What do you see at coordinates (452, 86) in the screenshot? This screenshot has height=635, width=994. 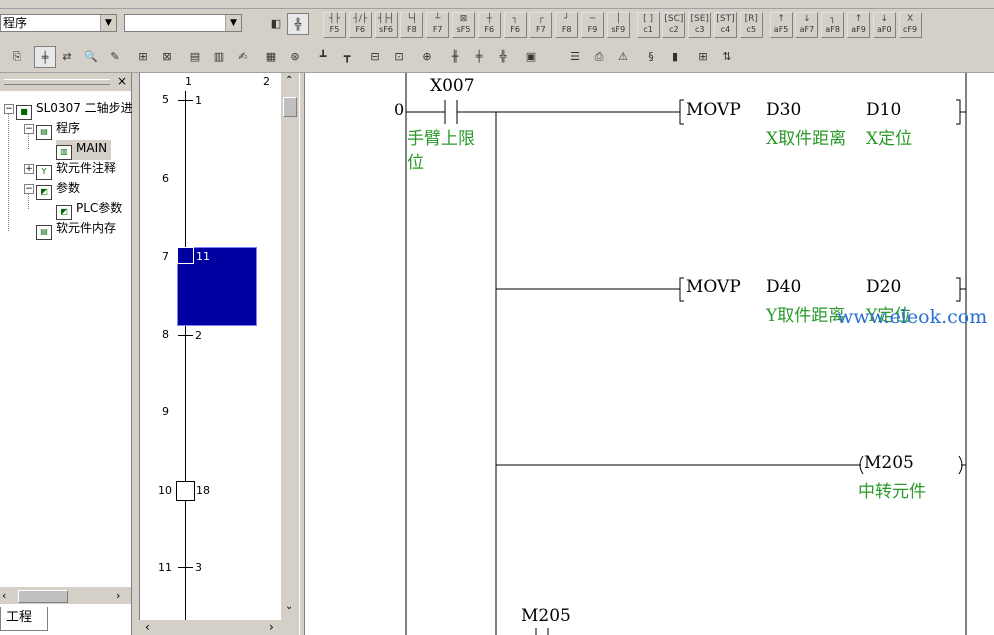 I see `contact-x007: X007` at bounding box center [452, 86].